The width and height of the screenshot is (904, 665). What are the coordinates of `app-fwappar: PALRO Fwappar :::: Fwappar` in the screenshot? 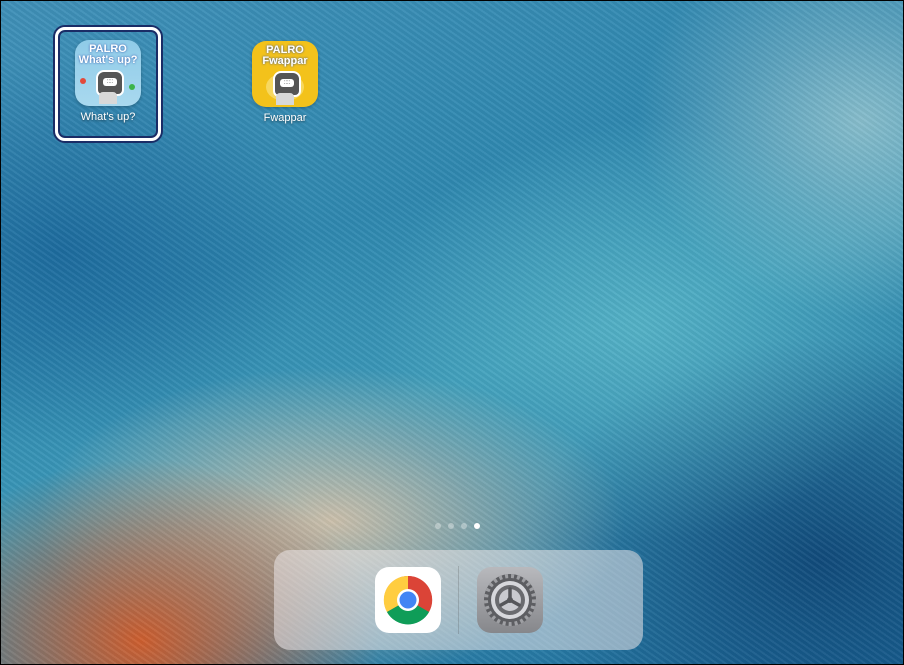 It's located at (285, 79).